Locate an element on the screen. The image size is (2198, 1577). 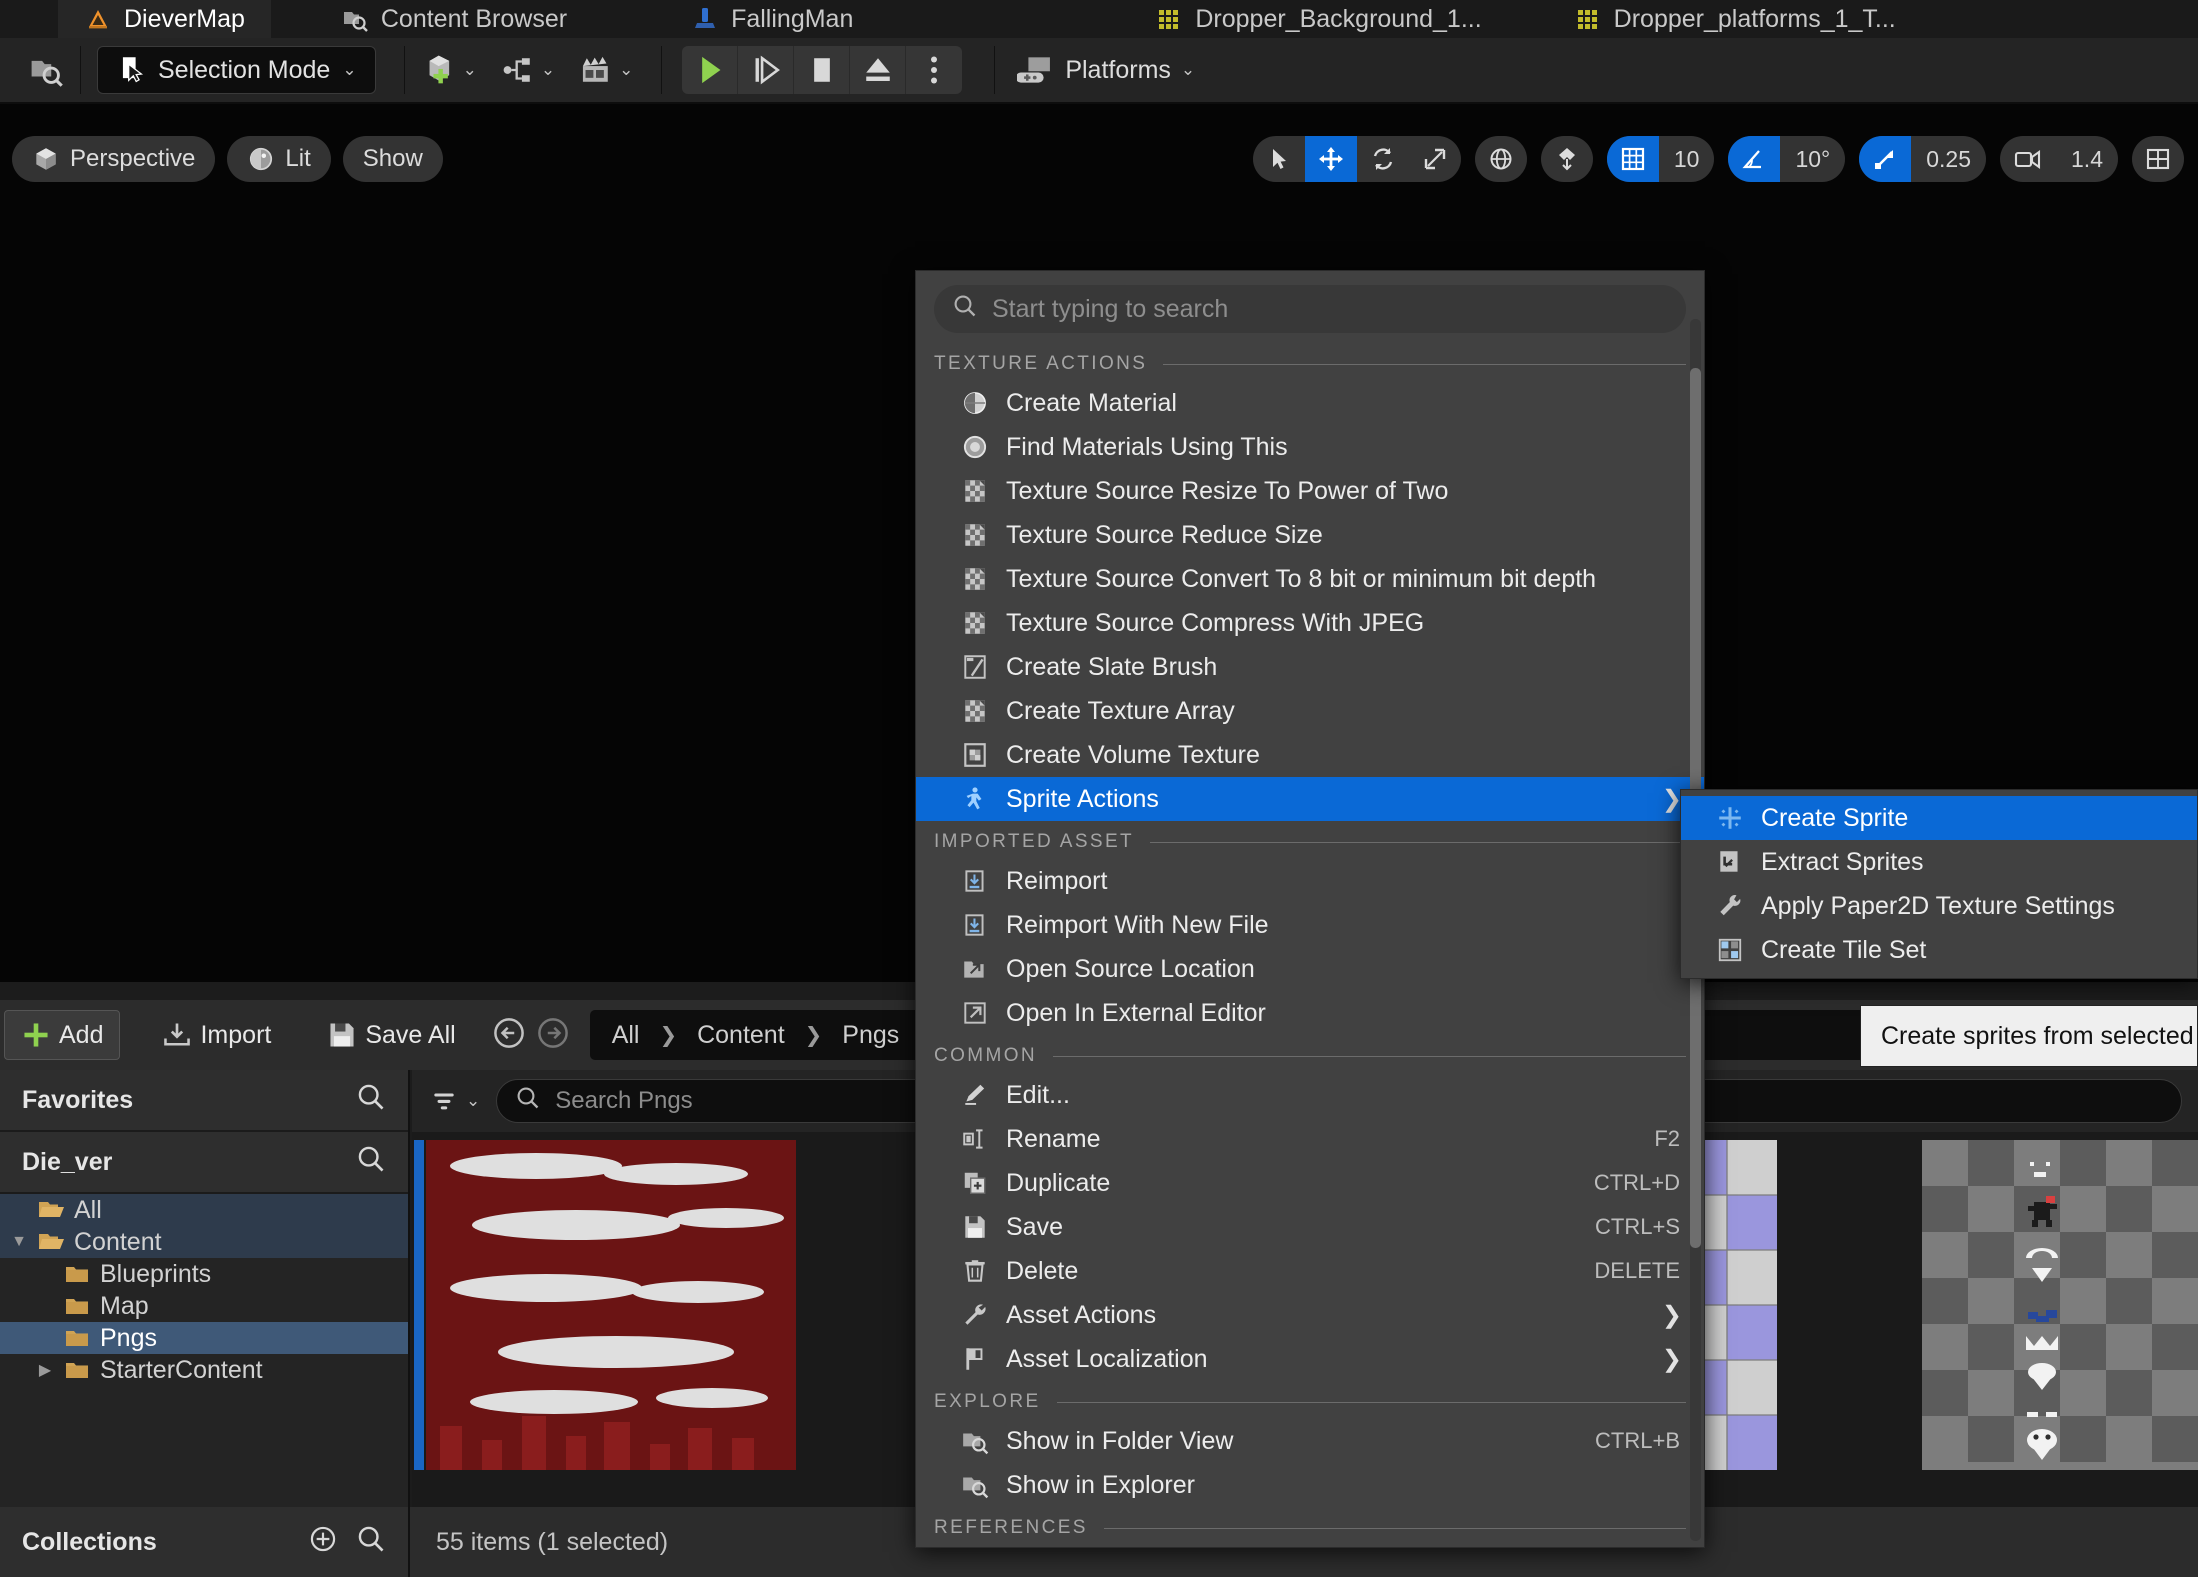
content-browser-button is located at coordinates (46, 70).